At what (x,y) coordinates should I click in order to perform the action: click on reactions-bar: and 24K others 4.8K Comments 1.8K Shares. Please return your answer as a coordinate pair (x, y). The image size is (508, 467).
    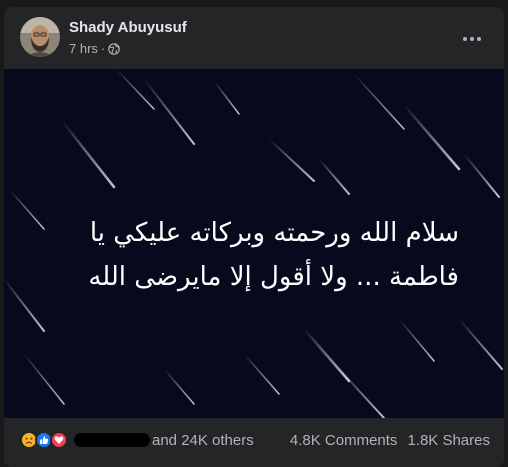
    Looking at the image, I should click on (254, 440).